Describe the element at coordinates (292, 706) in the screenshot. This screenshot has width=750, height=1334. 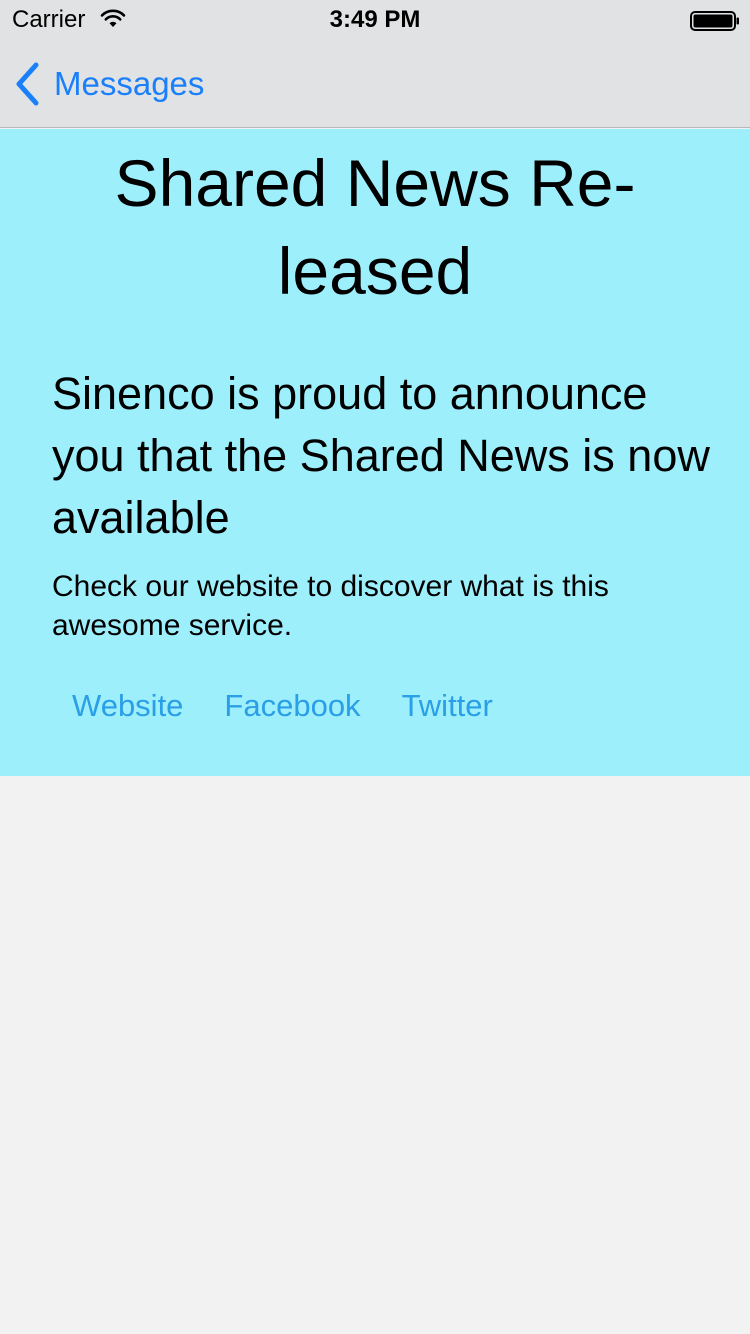
I see `facebook-link: Facebook` at that location.